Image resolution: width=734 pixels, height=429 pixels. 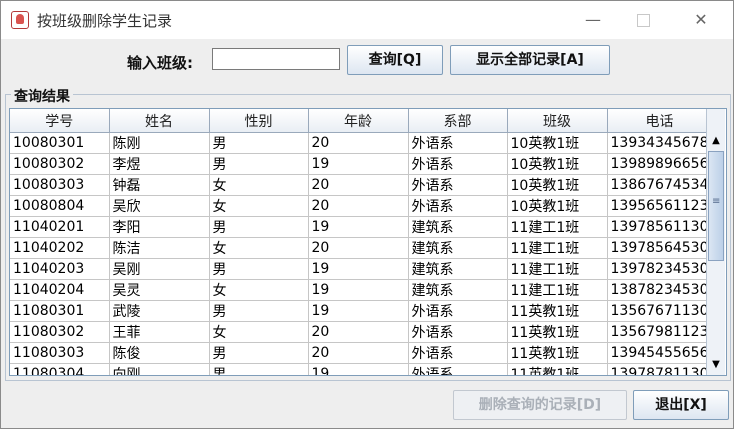 What do you see at coordinates (60, 311) in the screenshot?
I see `table-cell: 11080301` at bounding box center [60, 311].